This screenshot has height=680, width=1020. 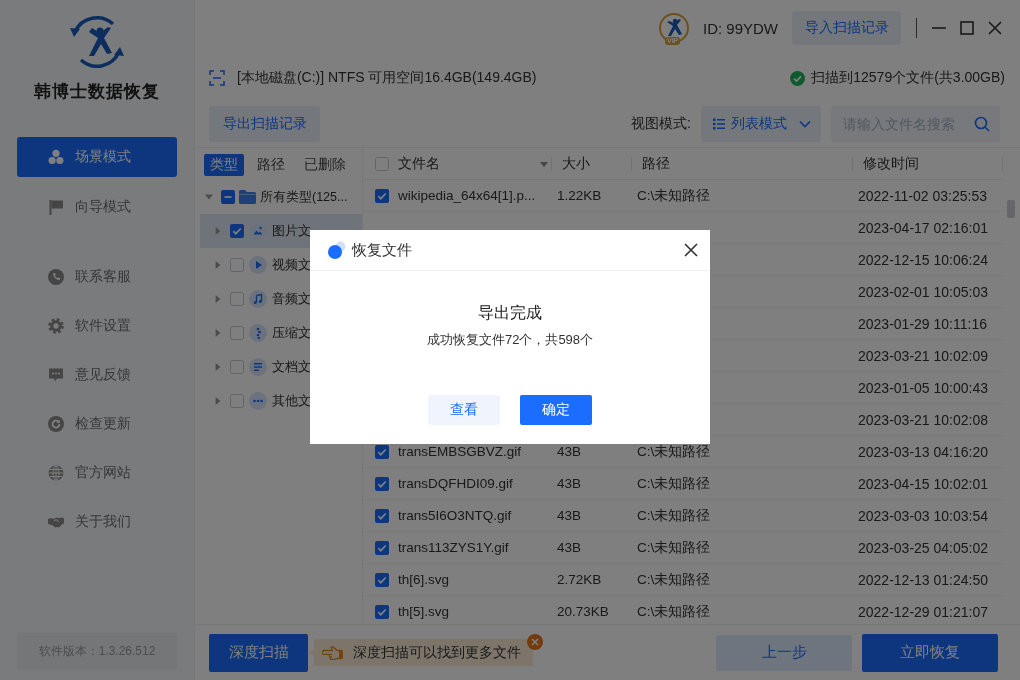 What do you see at coordinates (1011, 209) in the screenshot?
I see `scrollbar-thumb` at bounding box center [1011, 209].